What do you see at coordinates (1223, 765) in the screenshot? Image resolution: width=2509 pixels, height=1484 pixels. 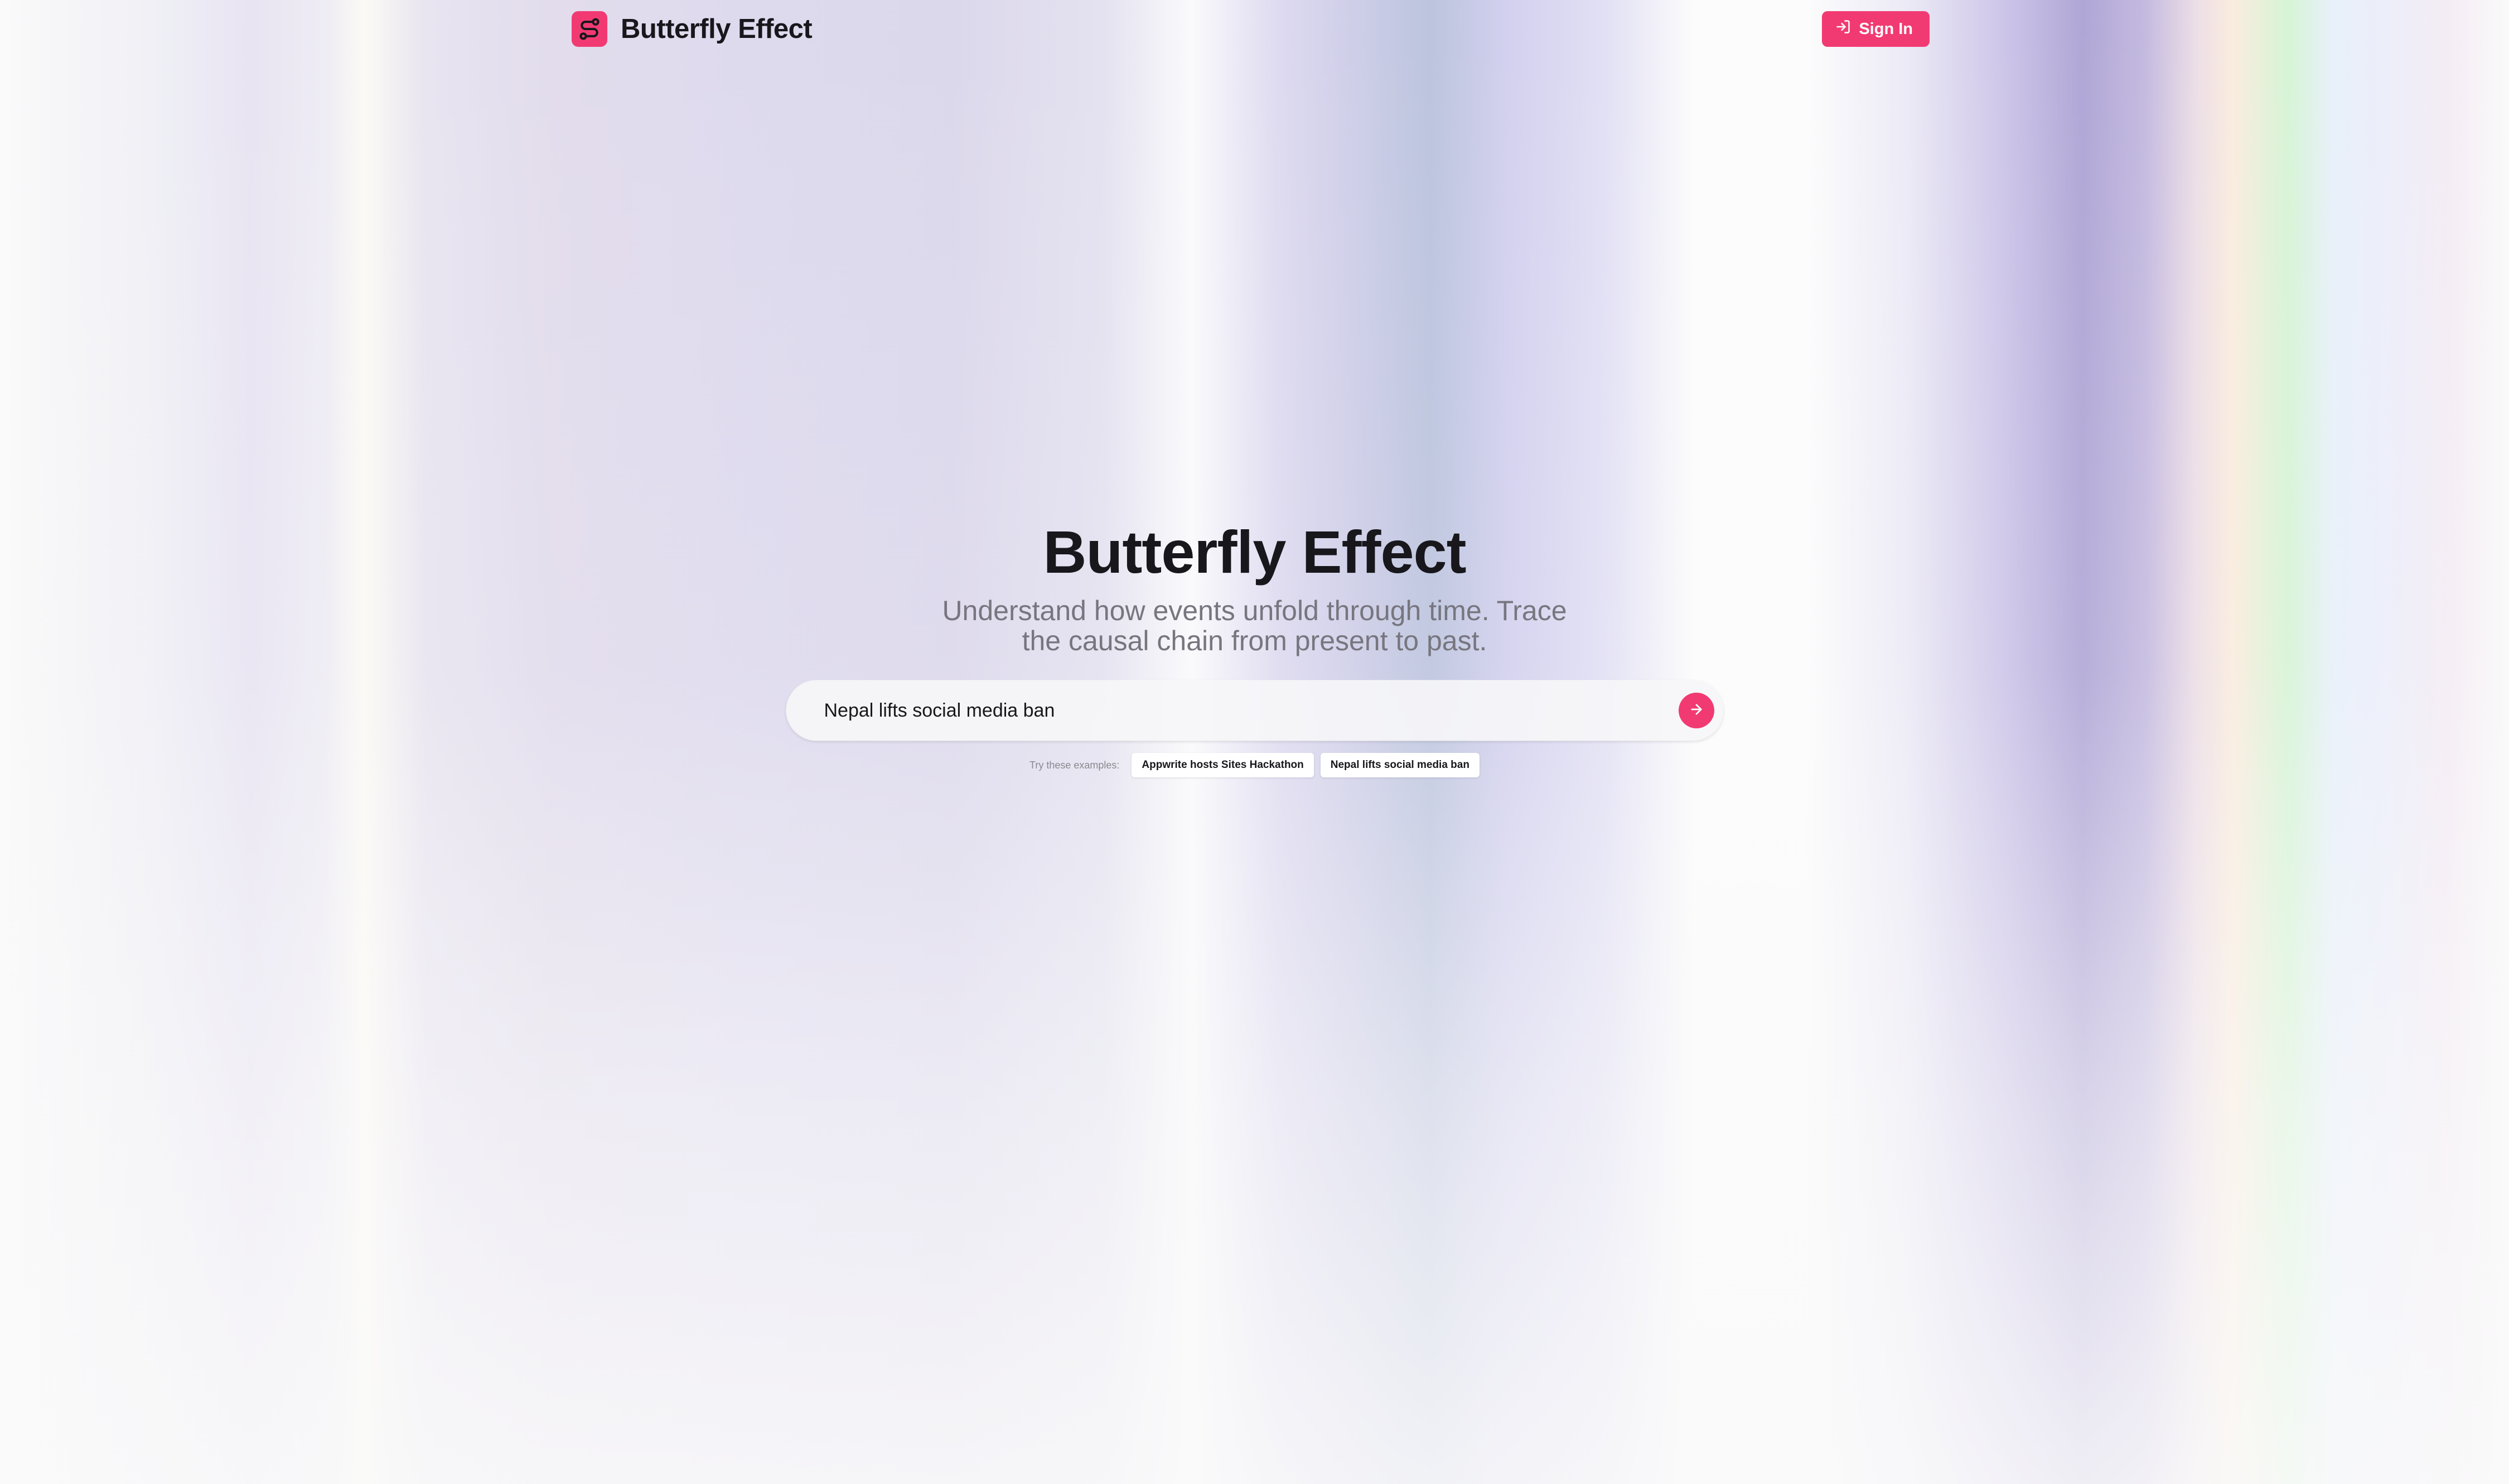 I see `example-chip-appwrite: Appwrite hosts Sites Hackathon` at bounding box center [1223, 765].